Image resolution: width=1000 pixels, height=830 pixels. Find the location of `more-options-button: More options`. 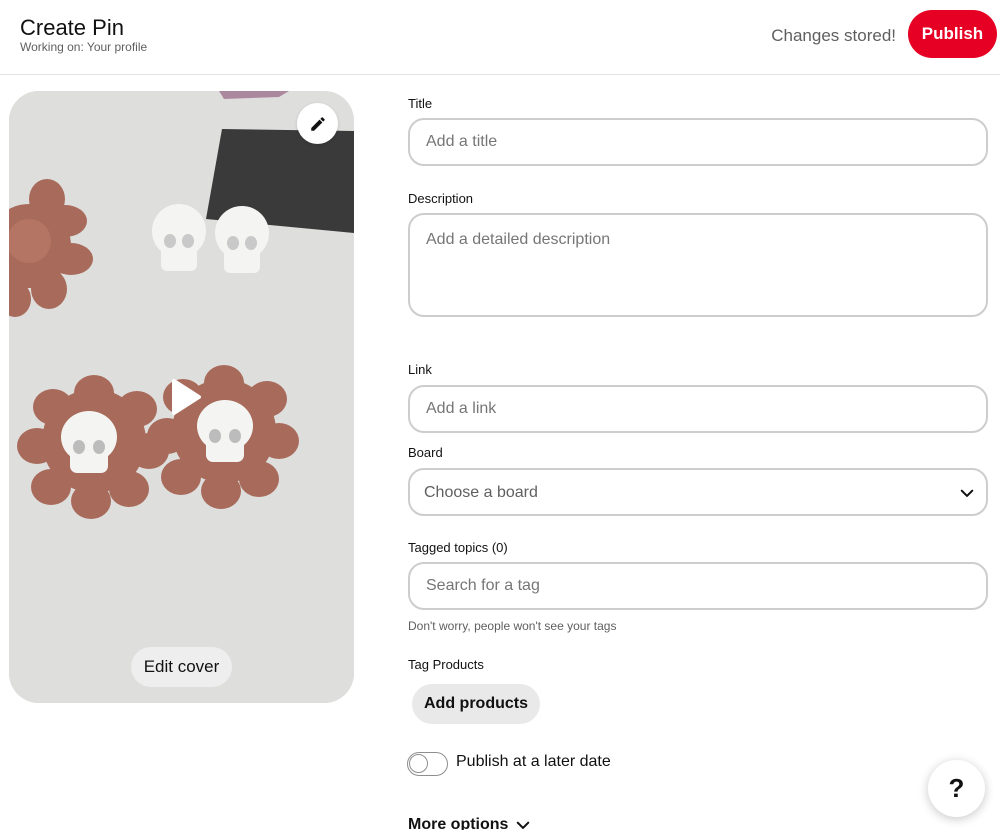

more-options-button: More options is located at coordinates (469, 823).